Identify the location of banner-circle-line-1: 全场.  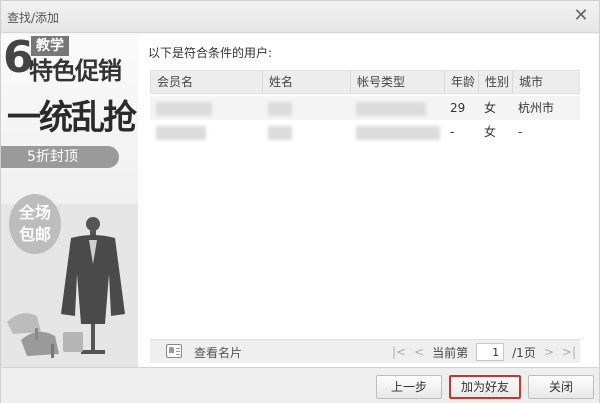
(34, 212).